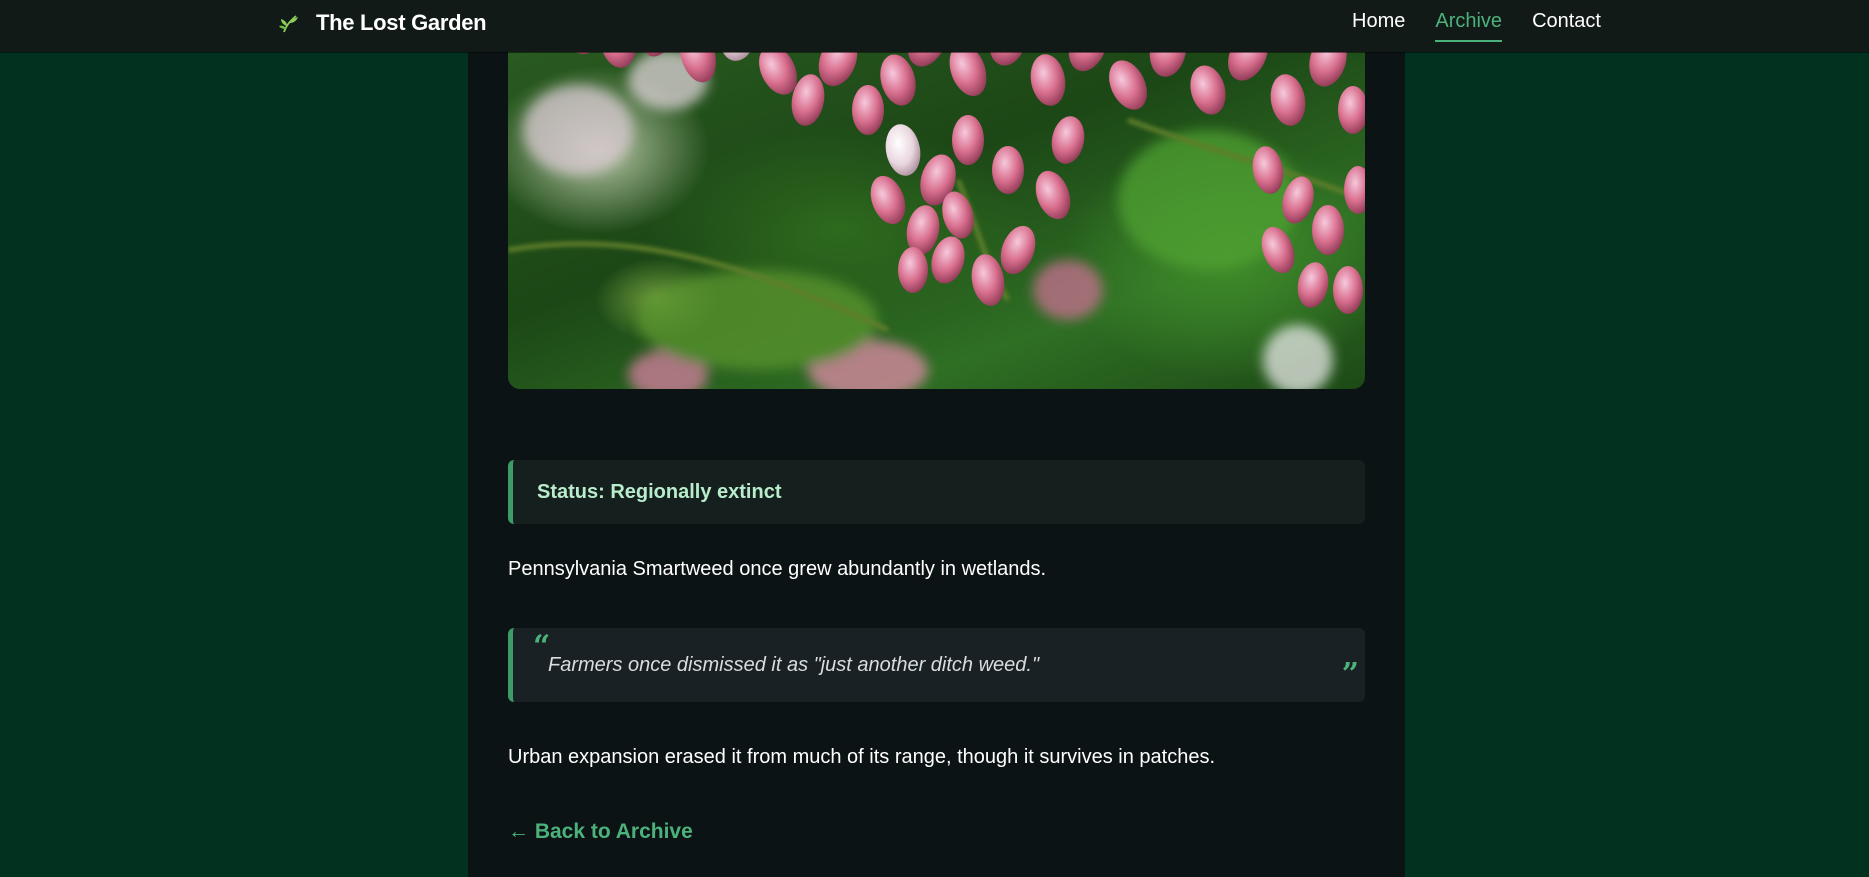 This screenshot has width=1869, height=877. I want to click on main-nav: Home Archive Contact, so click(1476, 22).